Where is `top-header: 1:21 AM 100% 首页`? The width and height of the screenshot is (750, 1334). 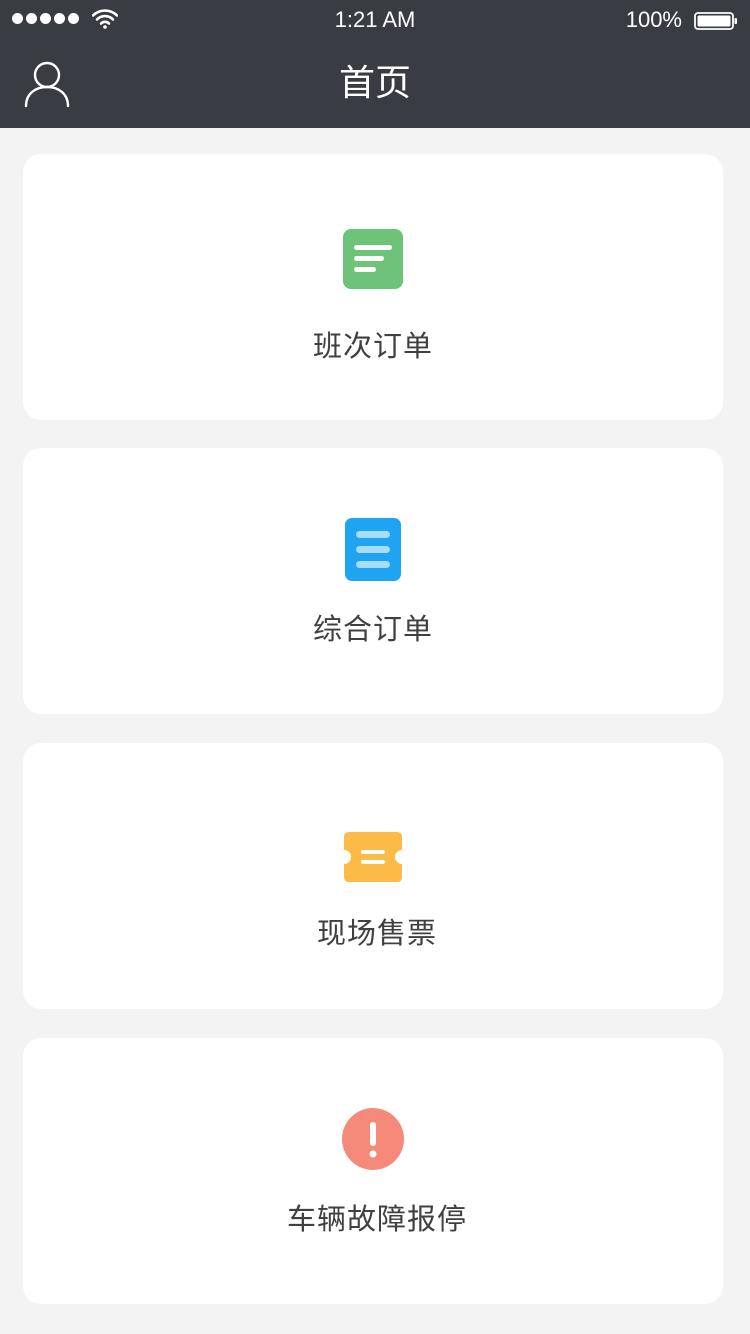
top-header: 1:21 AM 100% 首页 is located at coordinates (375, 64).